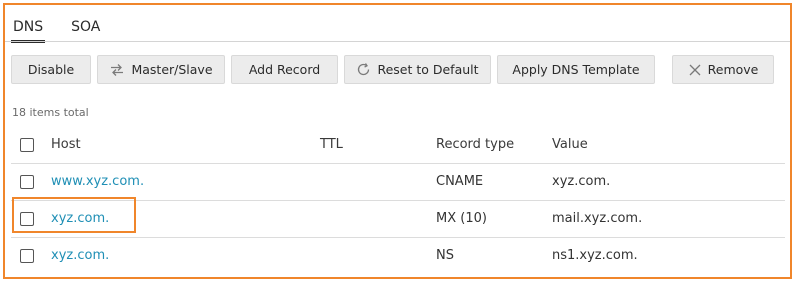  I want to click on reset-to-default-button-label: Reset to Default, so click(428, 69).